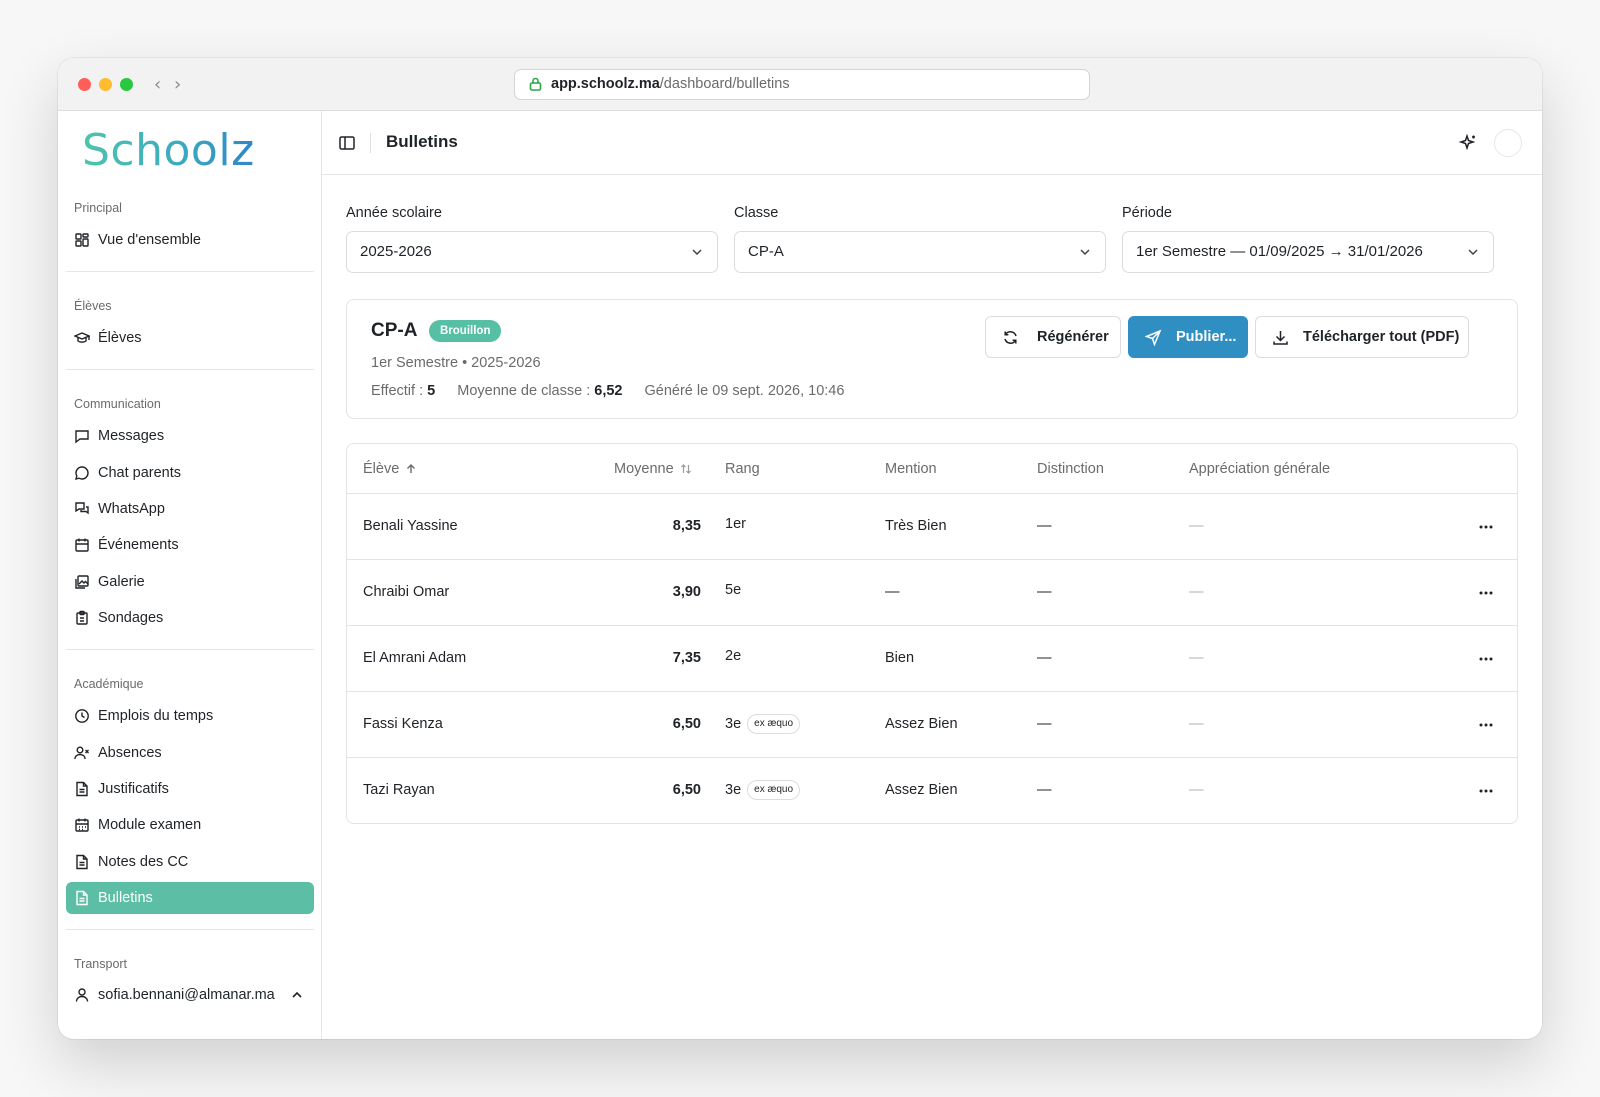 The height and width of the screenshot is (1097, 1600). What do you see at coordinates (403, 724) in the screenshot?
I see `student-name: Fassi Kenza` at bounding box center [403, 724].